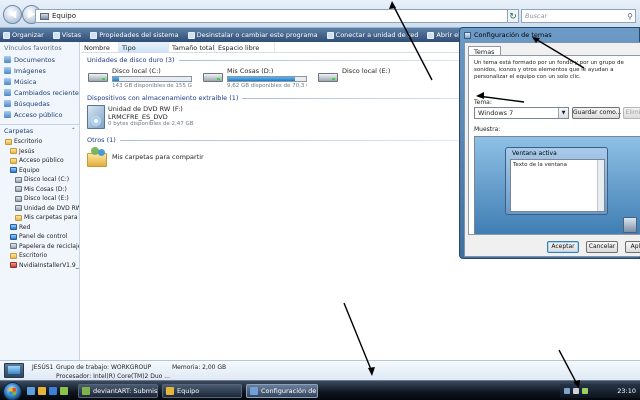  Describe the element at coordinates (39, 103) in the screenshot. I see `favorite-link: Búsquedas` at that location.